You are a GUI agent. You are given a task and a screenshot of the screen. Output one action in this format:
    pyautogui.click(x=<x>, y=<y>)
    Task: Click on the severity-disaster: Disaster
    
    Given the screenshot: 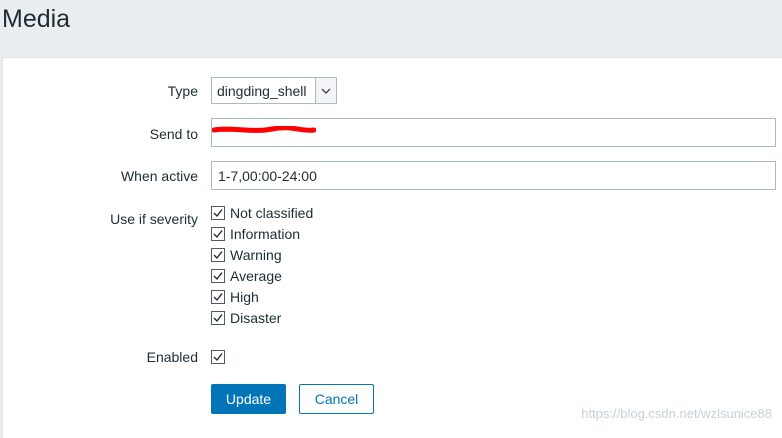 What is the action you would take?
    pyautogui.click(x=246, y=318)
    